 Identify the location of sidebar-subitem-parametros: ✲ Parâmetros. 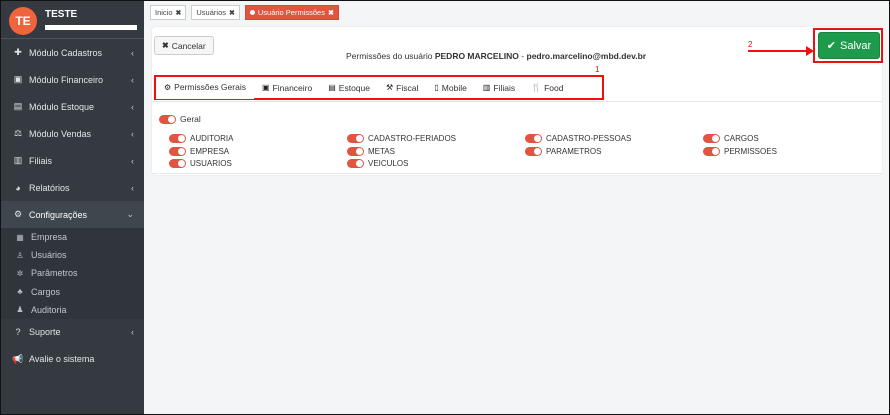
(72, 273).